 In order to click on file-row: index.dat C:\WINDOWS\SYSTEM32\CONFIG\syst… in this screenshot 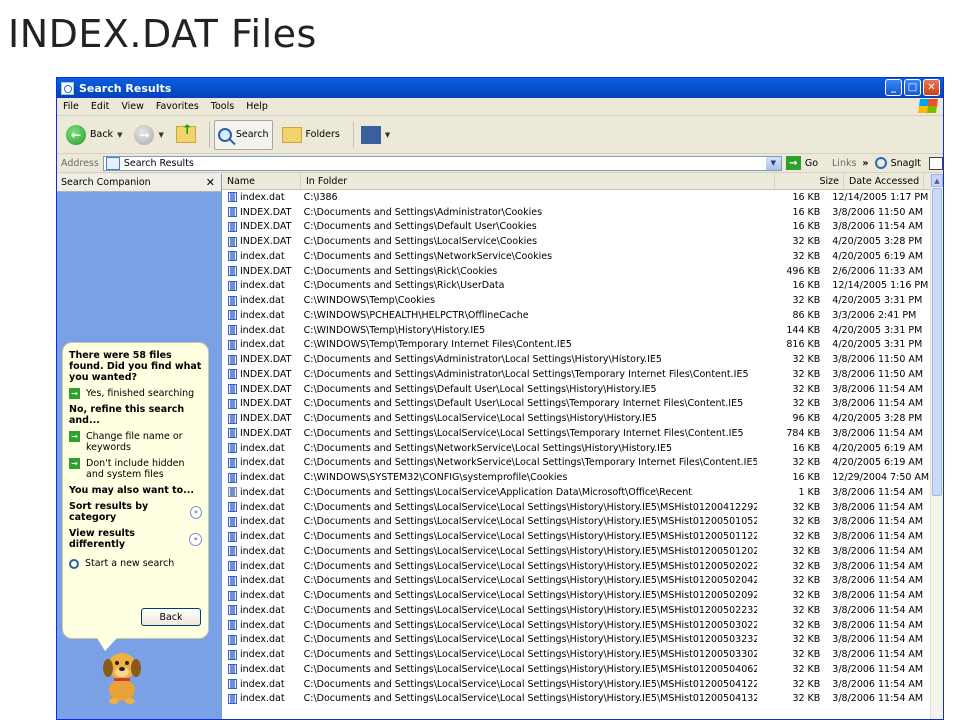, I will do `click(576, 477)`.